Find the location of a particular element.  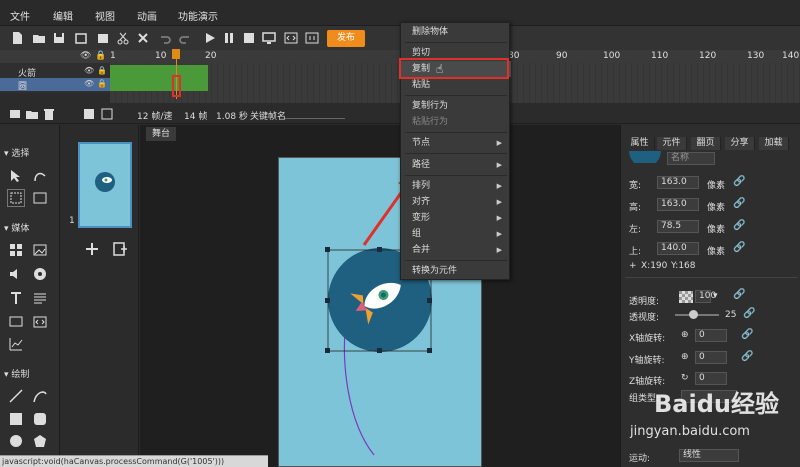

video-icon is located at coordinates (40, 274).